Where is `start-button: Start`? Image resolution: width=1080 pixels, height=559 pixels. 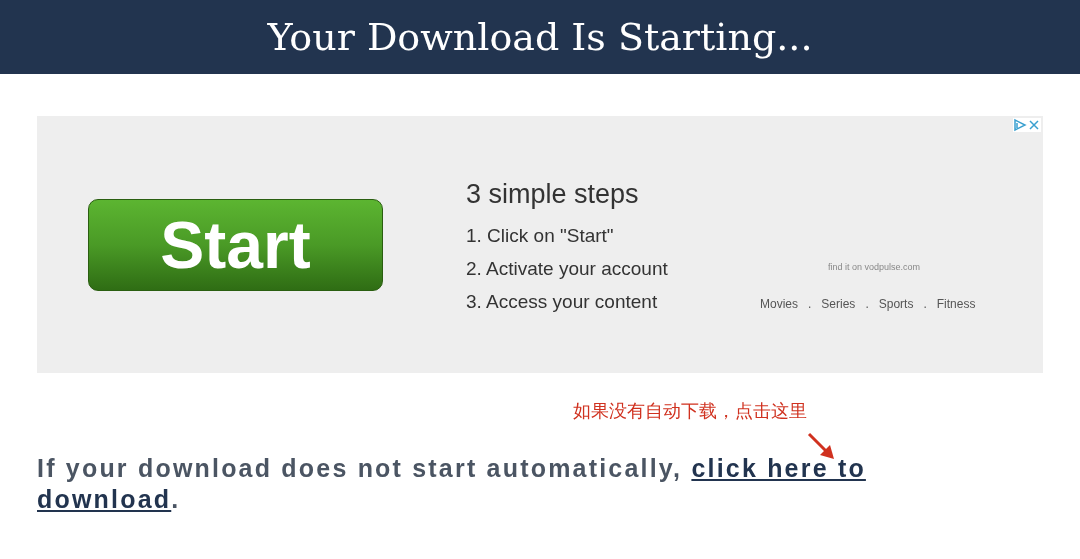
start-button: Start is located at coordinates (235, 244).